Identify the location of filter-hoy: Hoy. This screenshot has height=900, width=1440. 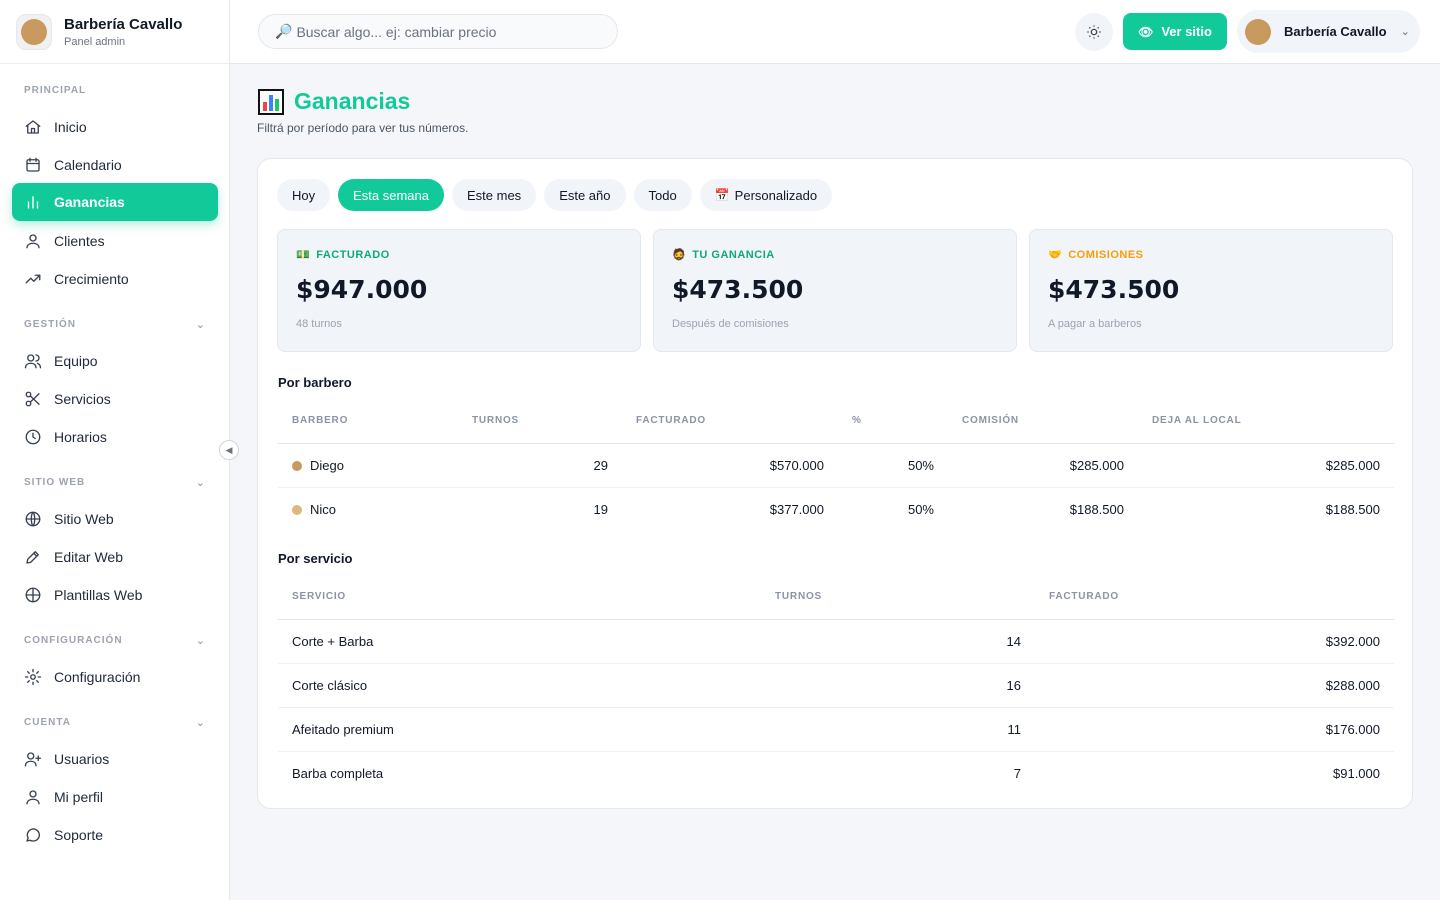
(304, 195).